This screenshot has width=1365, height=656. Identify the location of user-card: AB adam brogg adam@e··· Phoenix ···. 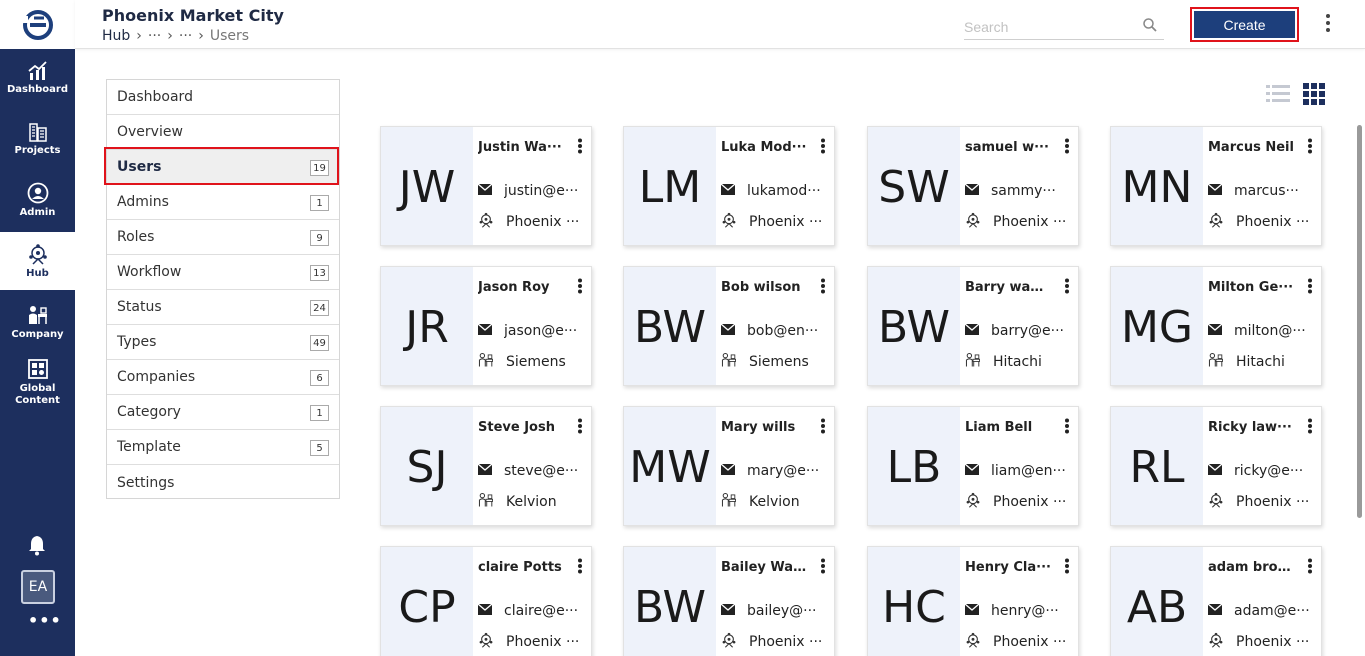
(1216, 601).